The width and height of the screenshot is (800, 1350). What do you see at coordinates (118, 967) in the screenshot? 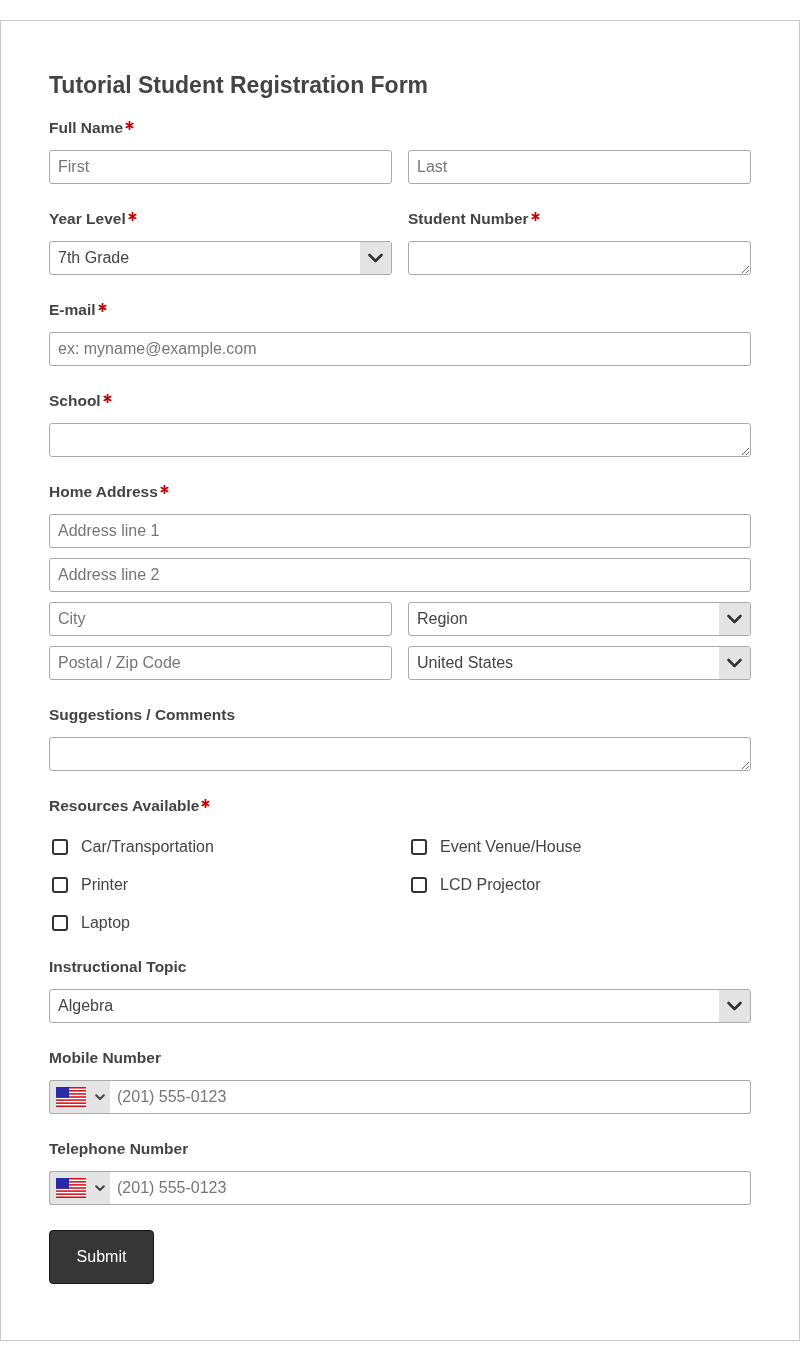
I see `field-label: Instructional Topic` at bounding box center [118, 967].